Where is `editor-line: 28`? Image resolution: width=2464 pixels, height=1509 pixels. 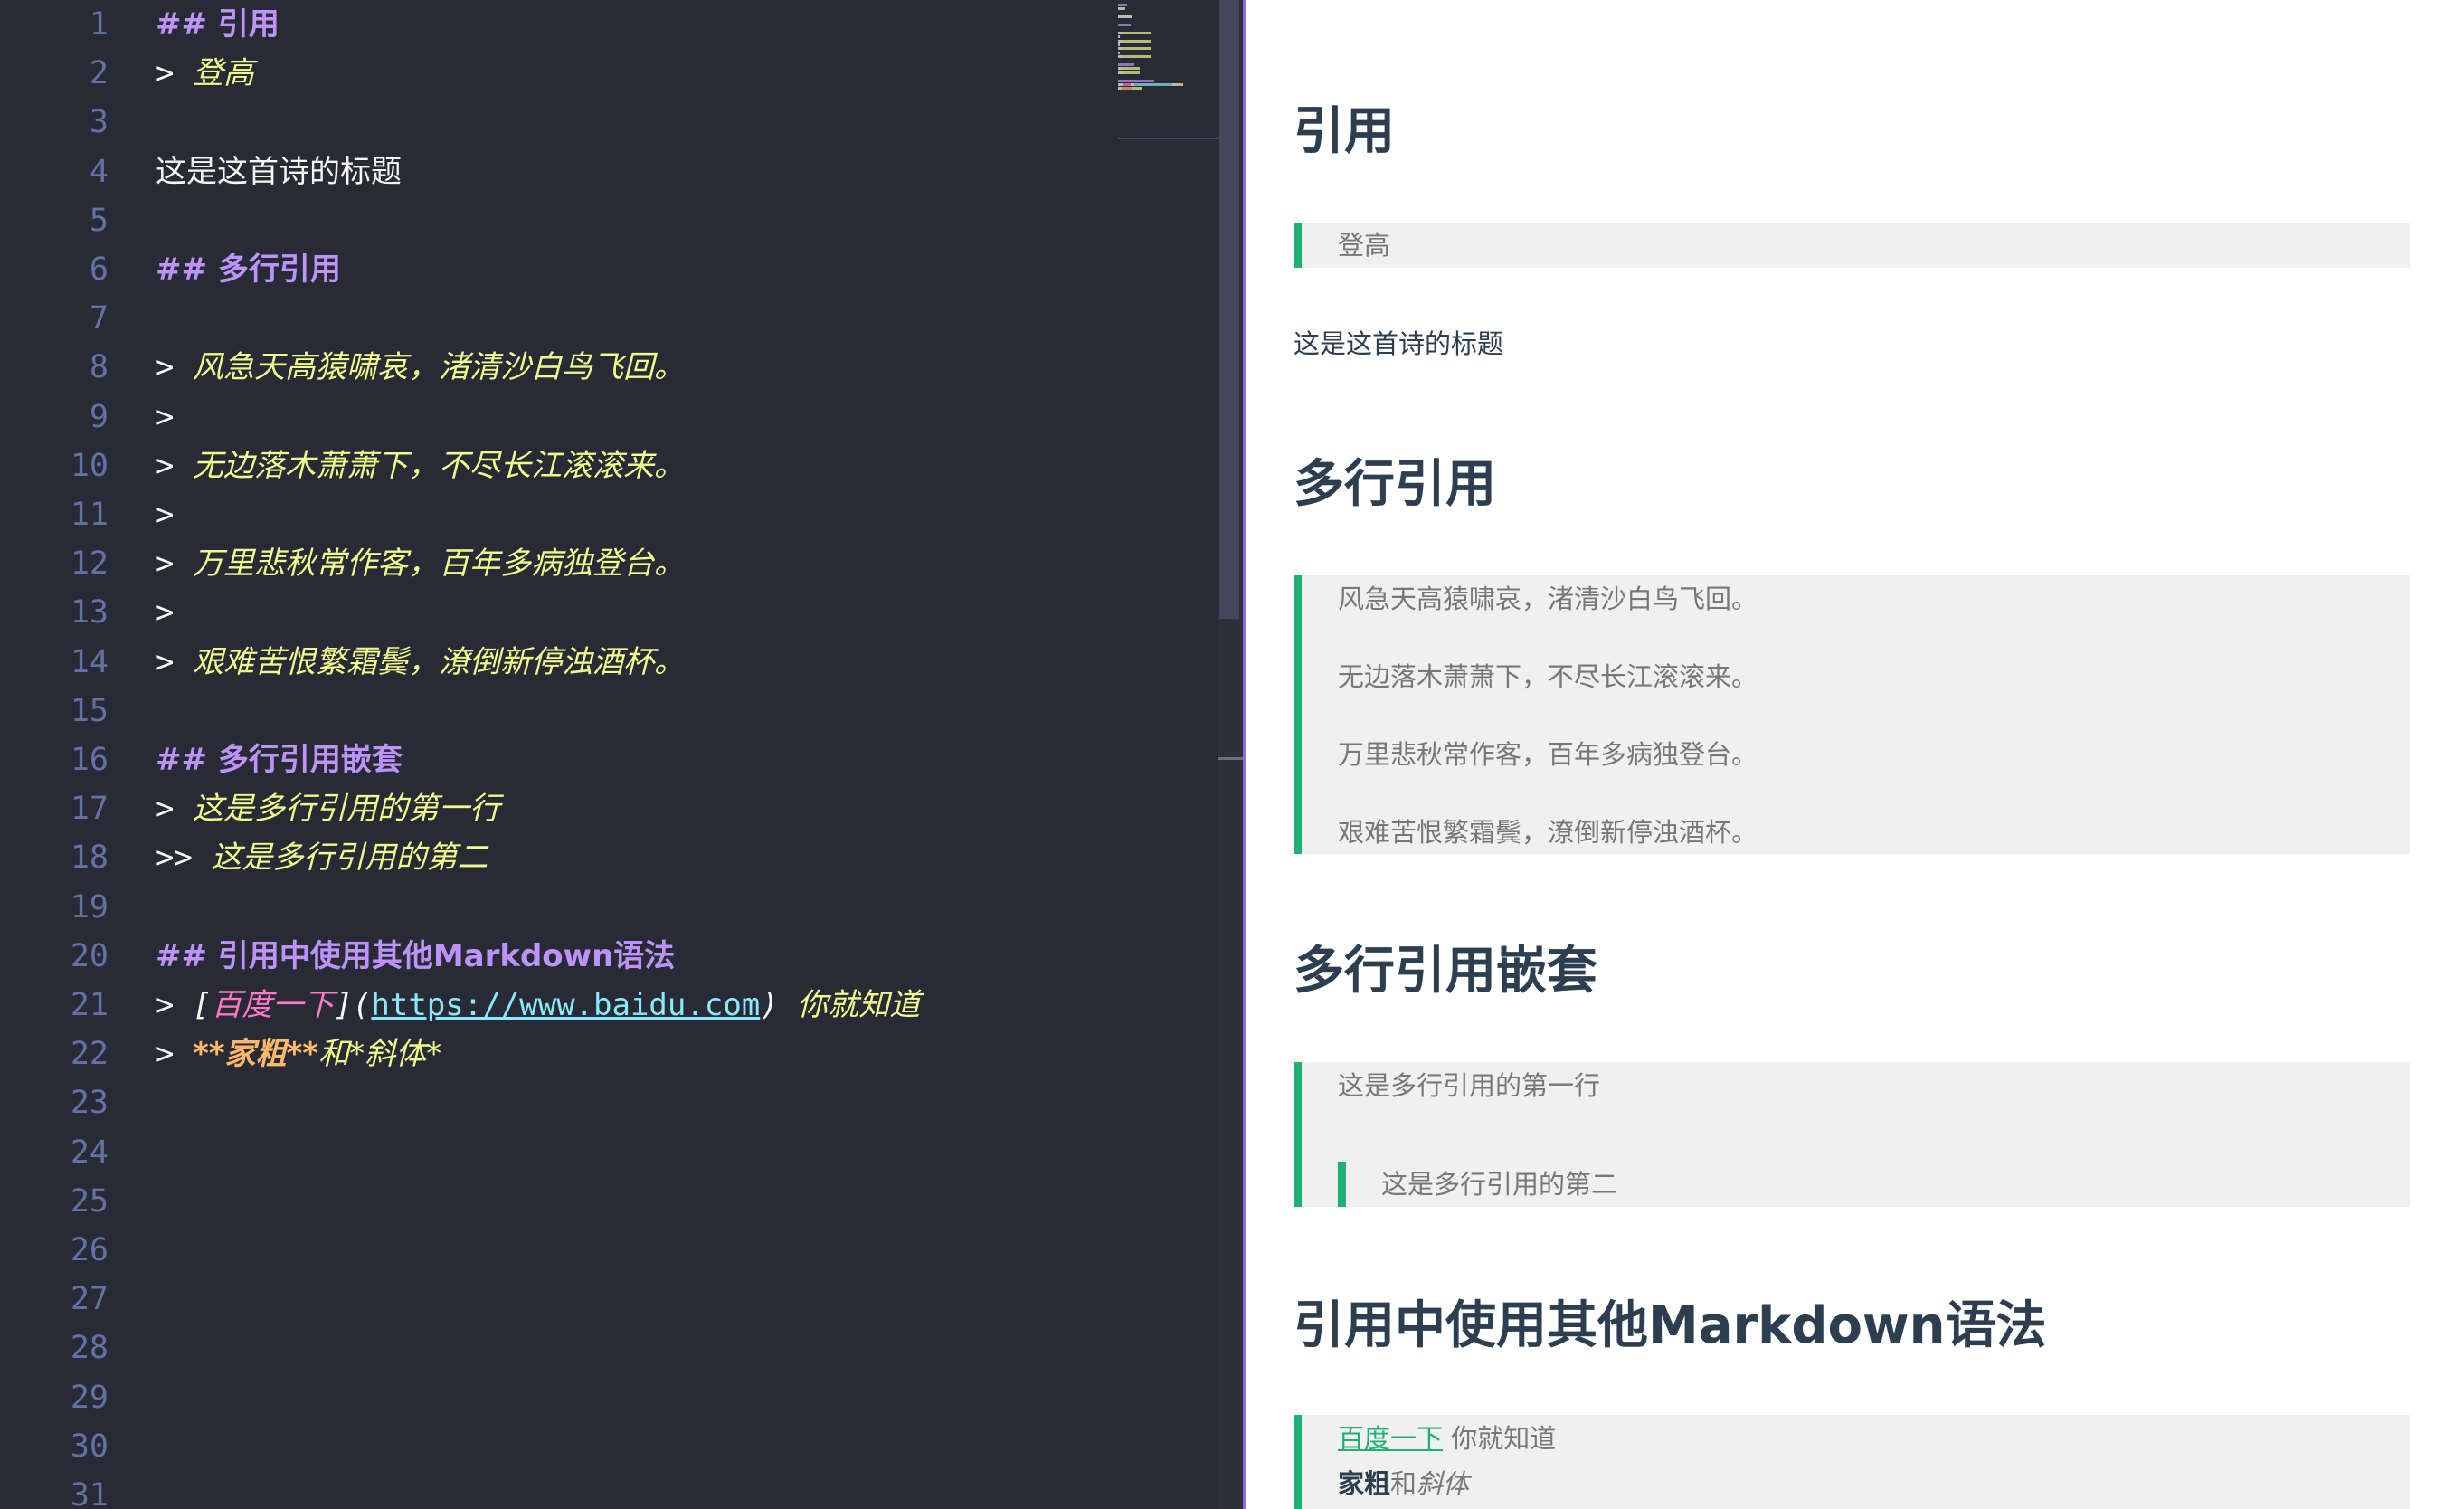
editor-line: 28 is located at coordinates (561, 1348).